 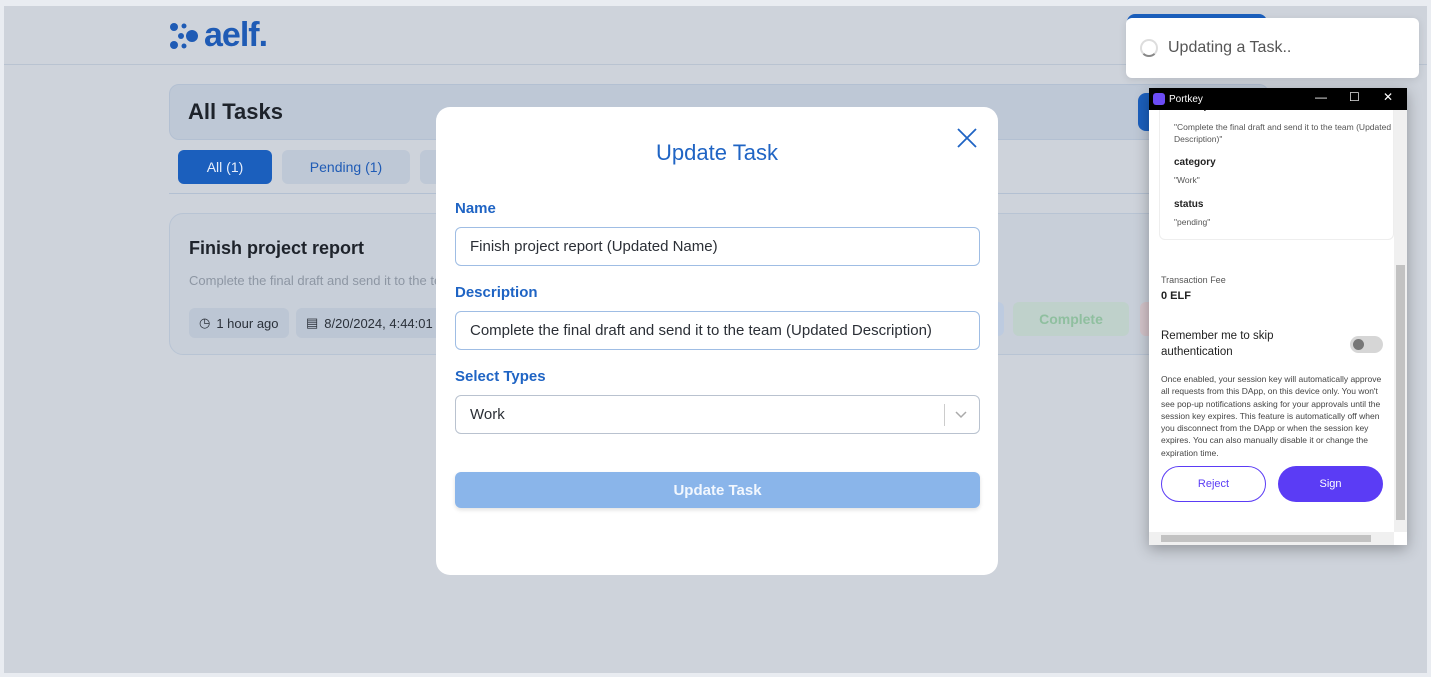 I want to click on chevron-down-icon, so click(x=961, y=414).